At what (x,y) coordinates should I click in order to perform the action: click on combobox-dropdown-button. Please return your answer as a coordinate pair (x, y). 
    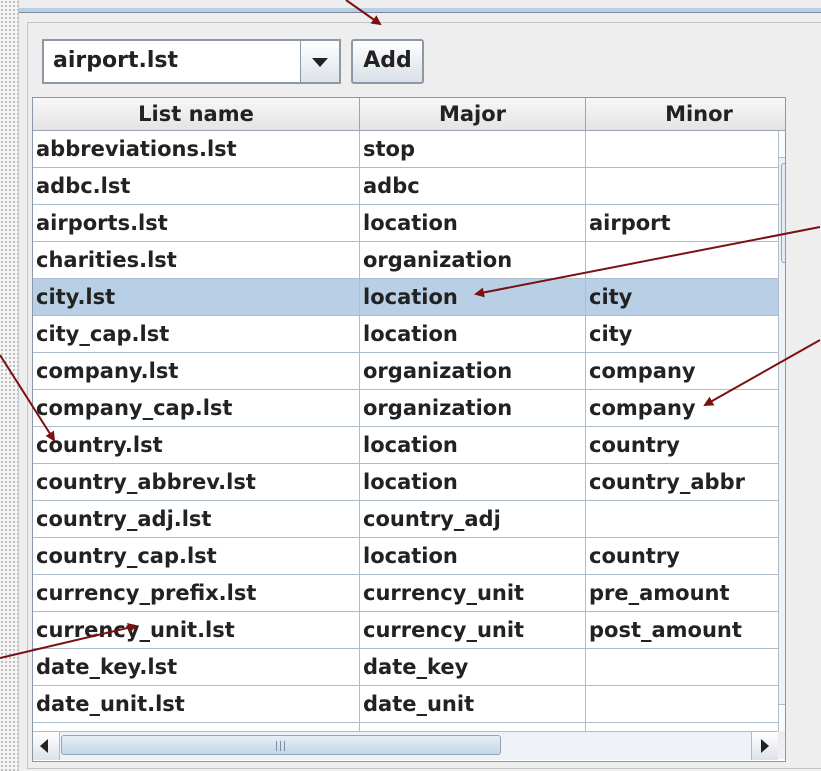
    Looking at the image, I should click on (319, 61).